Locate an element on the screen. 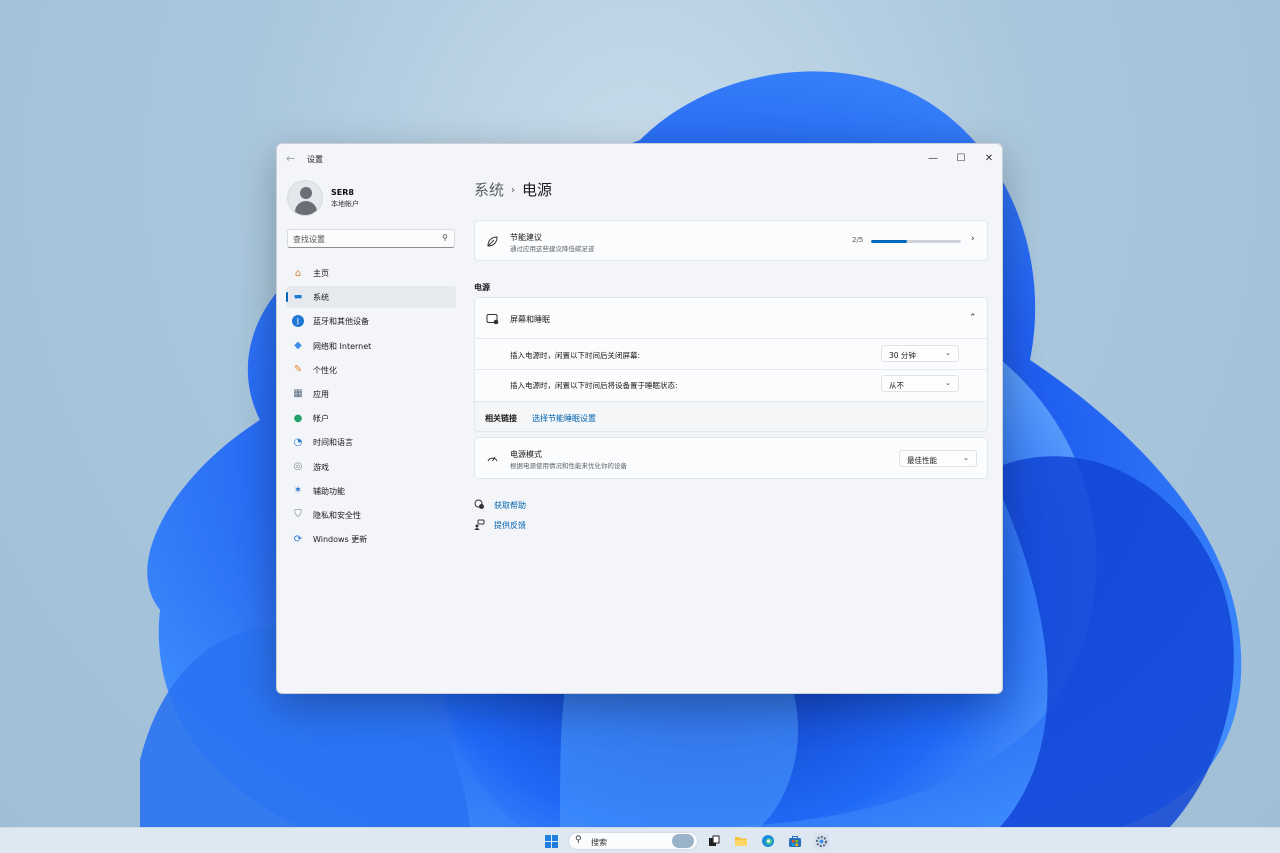  back-button: ← is located at coordinates (290, 158).